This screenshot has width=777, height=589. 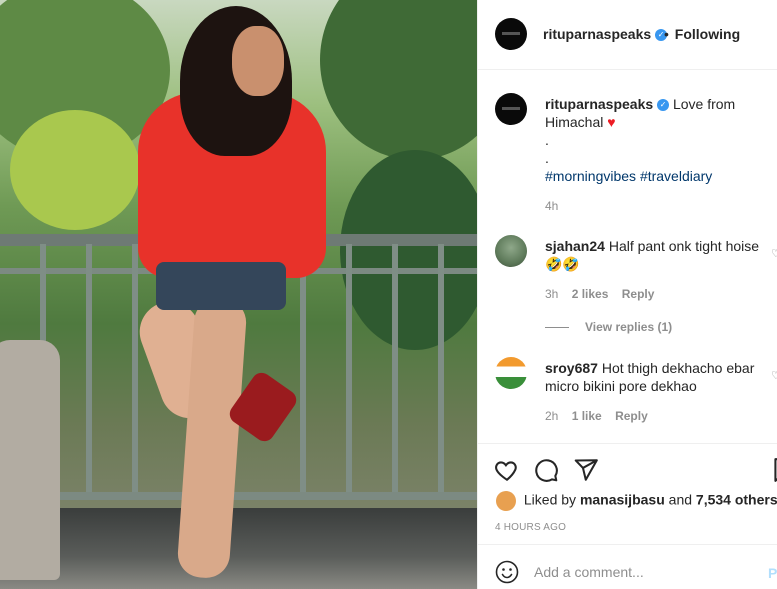 I want to click on liked-by-prefix: Liked by, so click(x=550, y=499).